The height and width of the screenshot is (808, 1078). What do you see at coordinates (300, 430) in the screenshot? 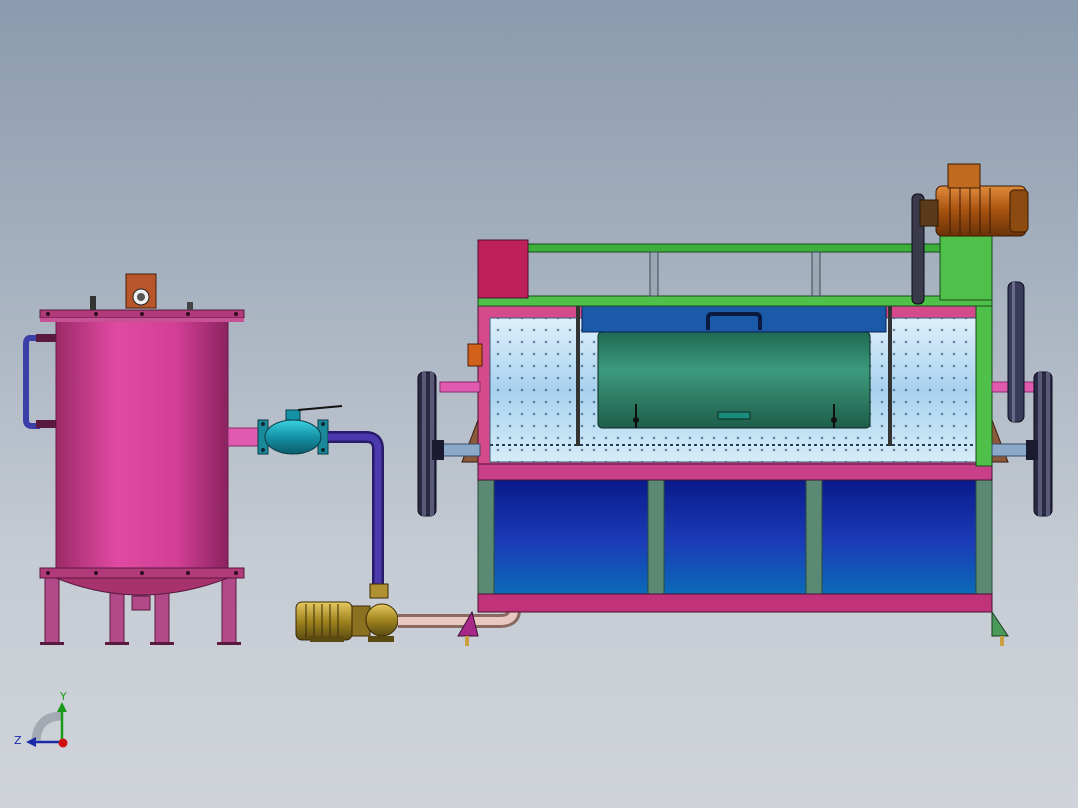
I see `ball-valve` at bounding box center [300, 430].